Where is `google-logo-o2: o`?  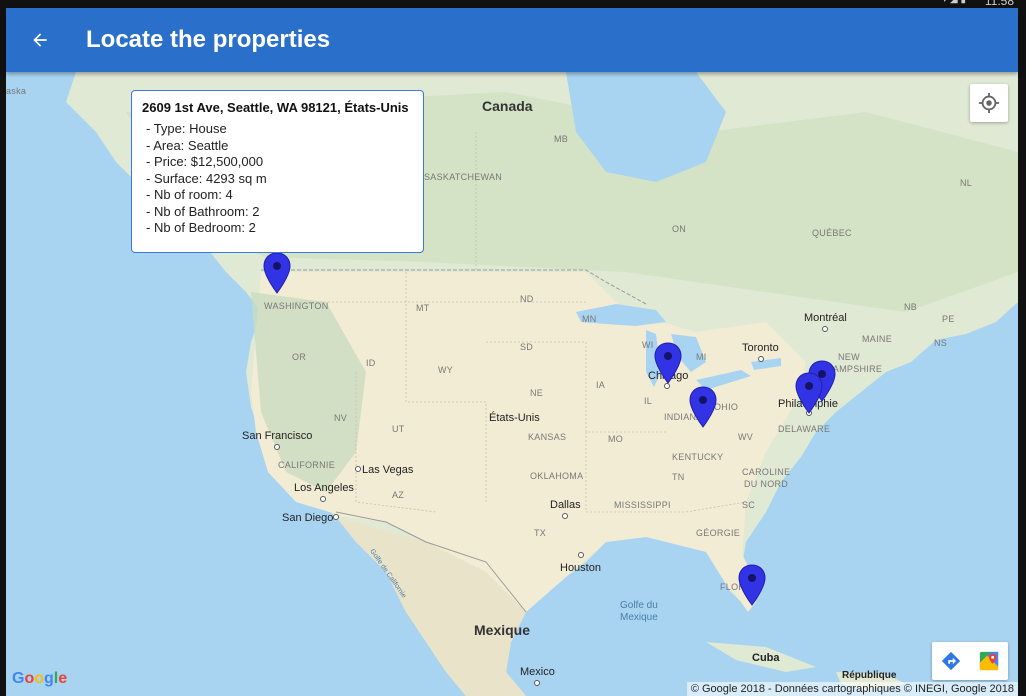
google-logo-o2: o is located at coordinates (39, 678).